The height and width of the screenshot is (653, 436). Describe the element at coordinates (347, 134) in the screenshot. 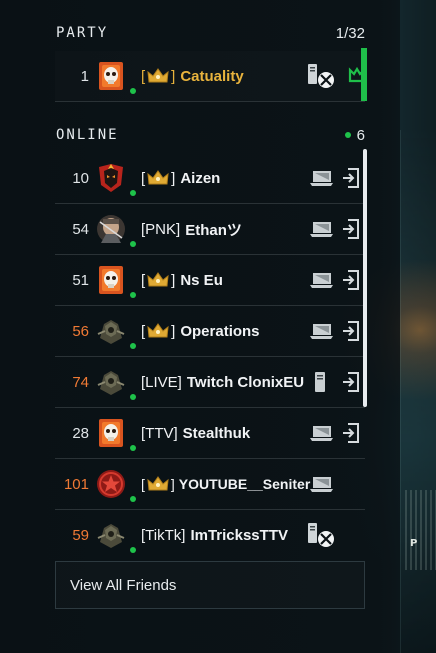

I see `online-count-dot` at that location.